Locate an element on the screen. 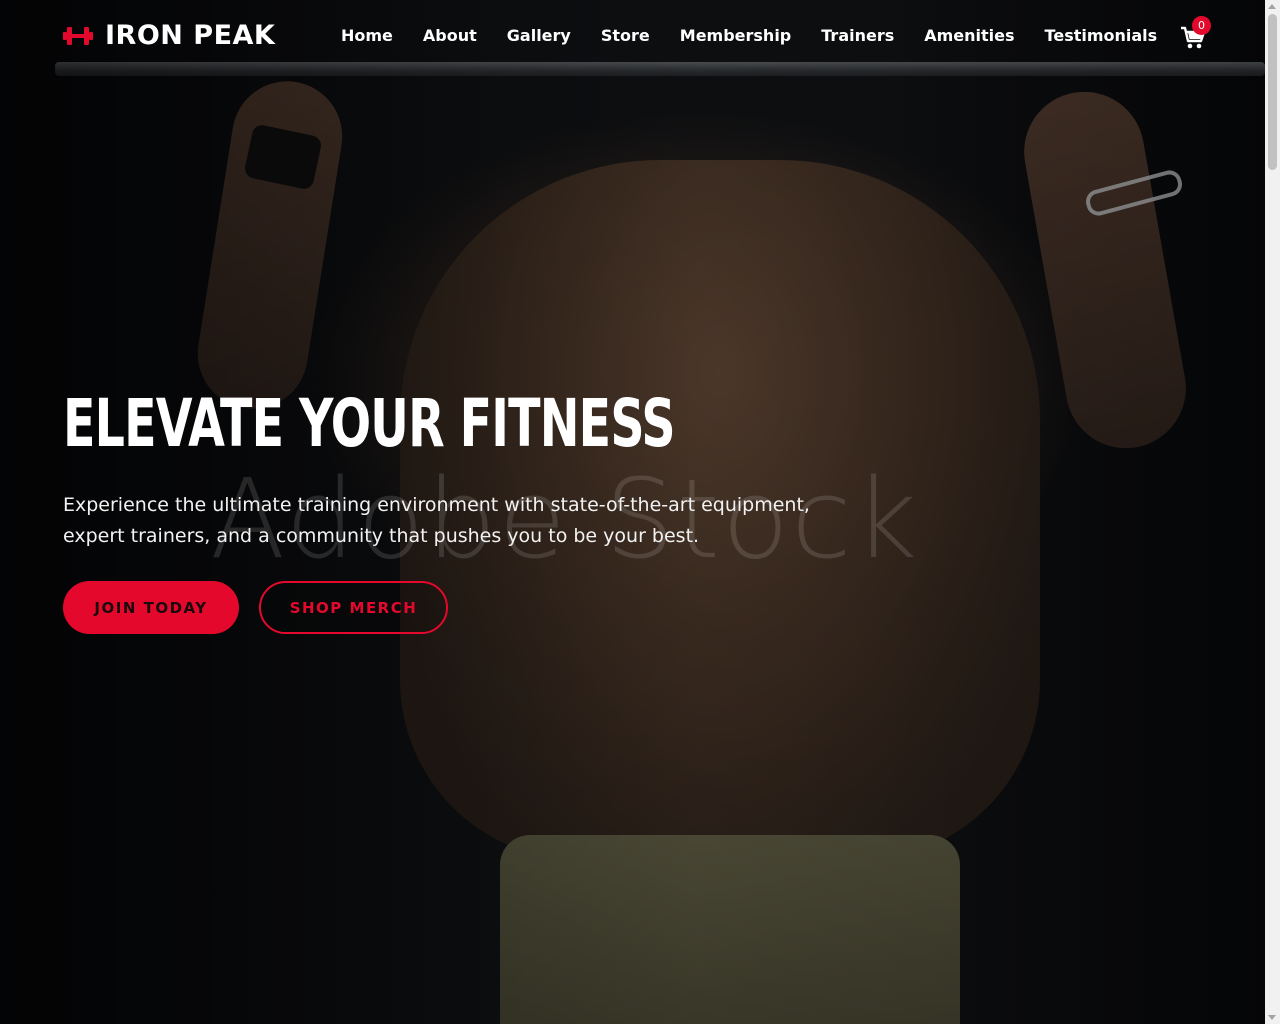 The height and width of the screenshot is (1024, 1280). shop-merch-button: SHOP MERCH is located at coordinates (353, 607).